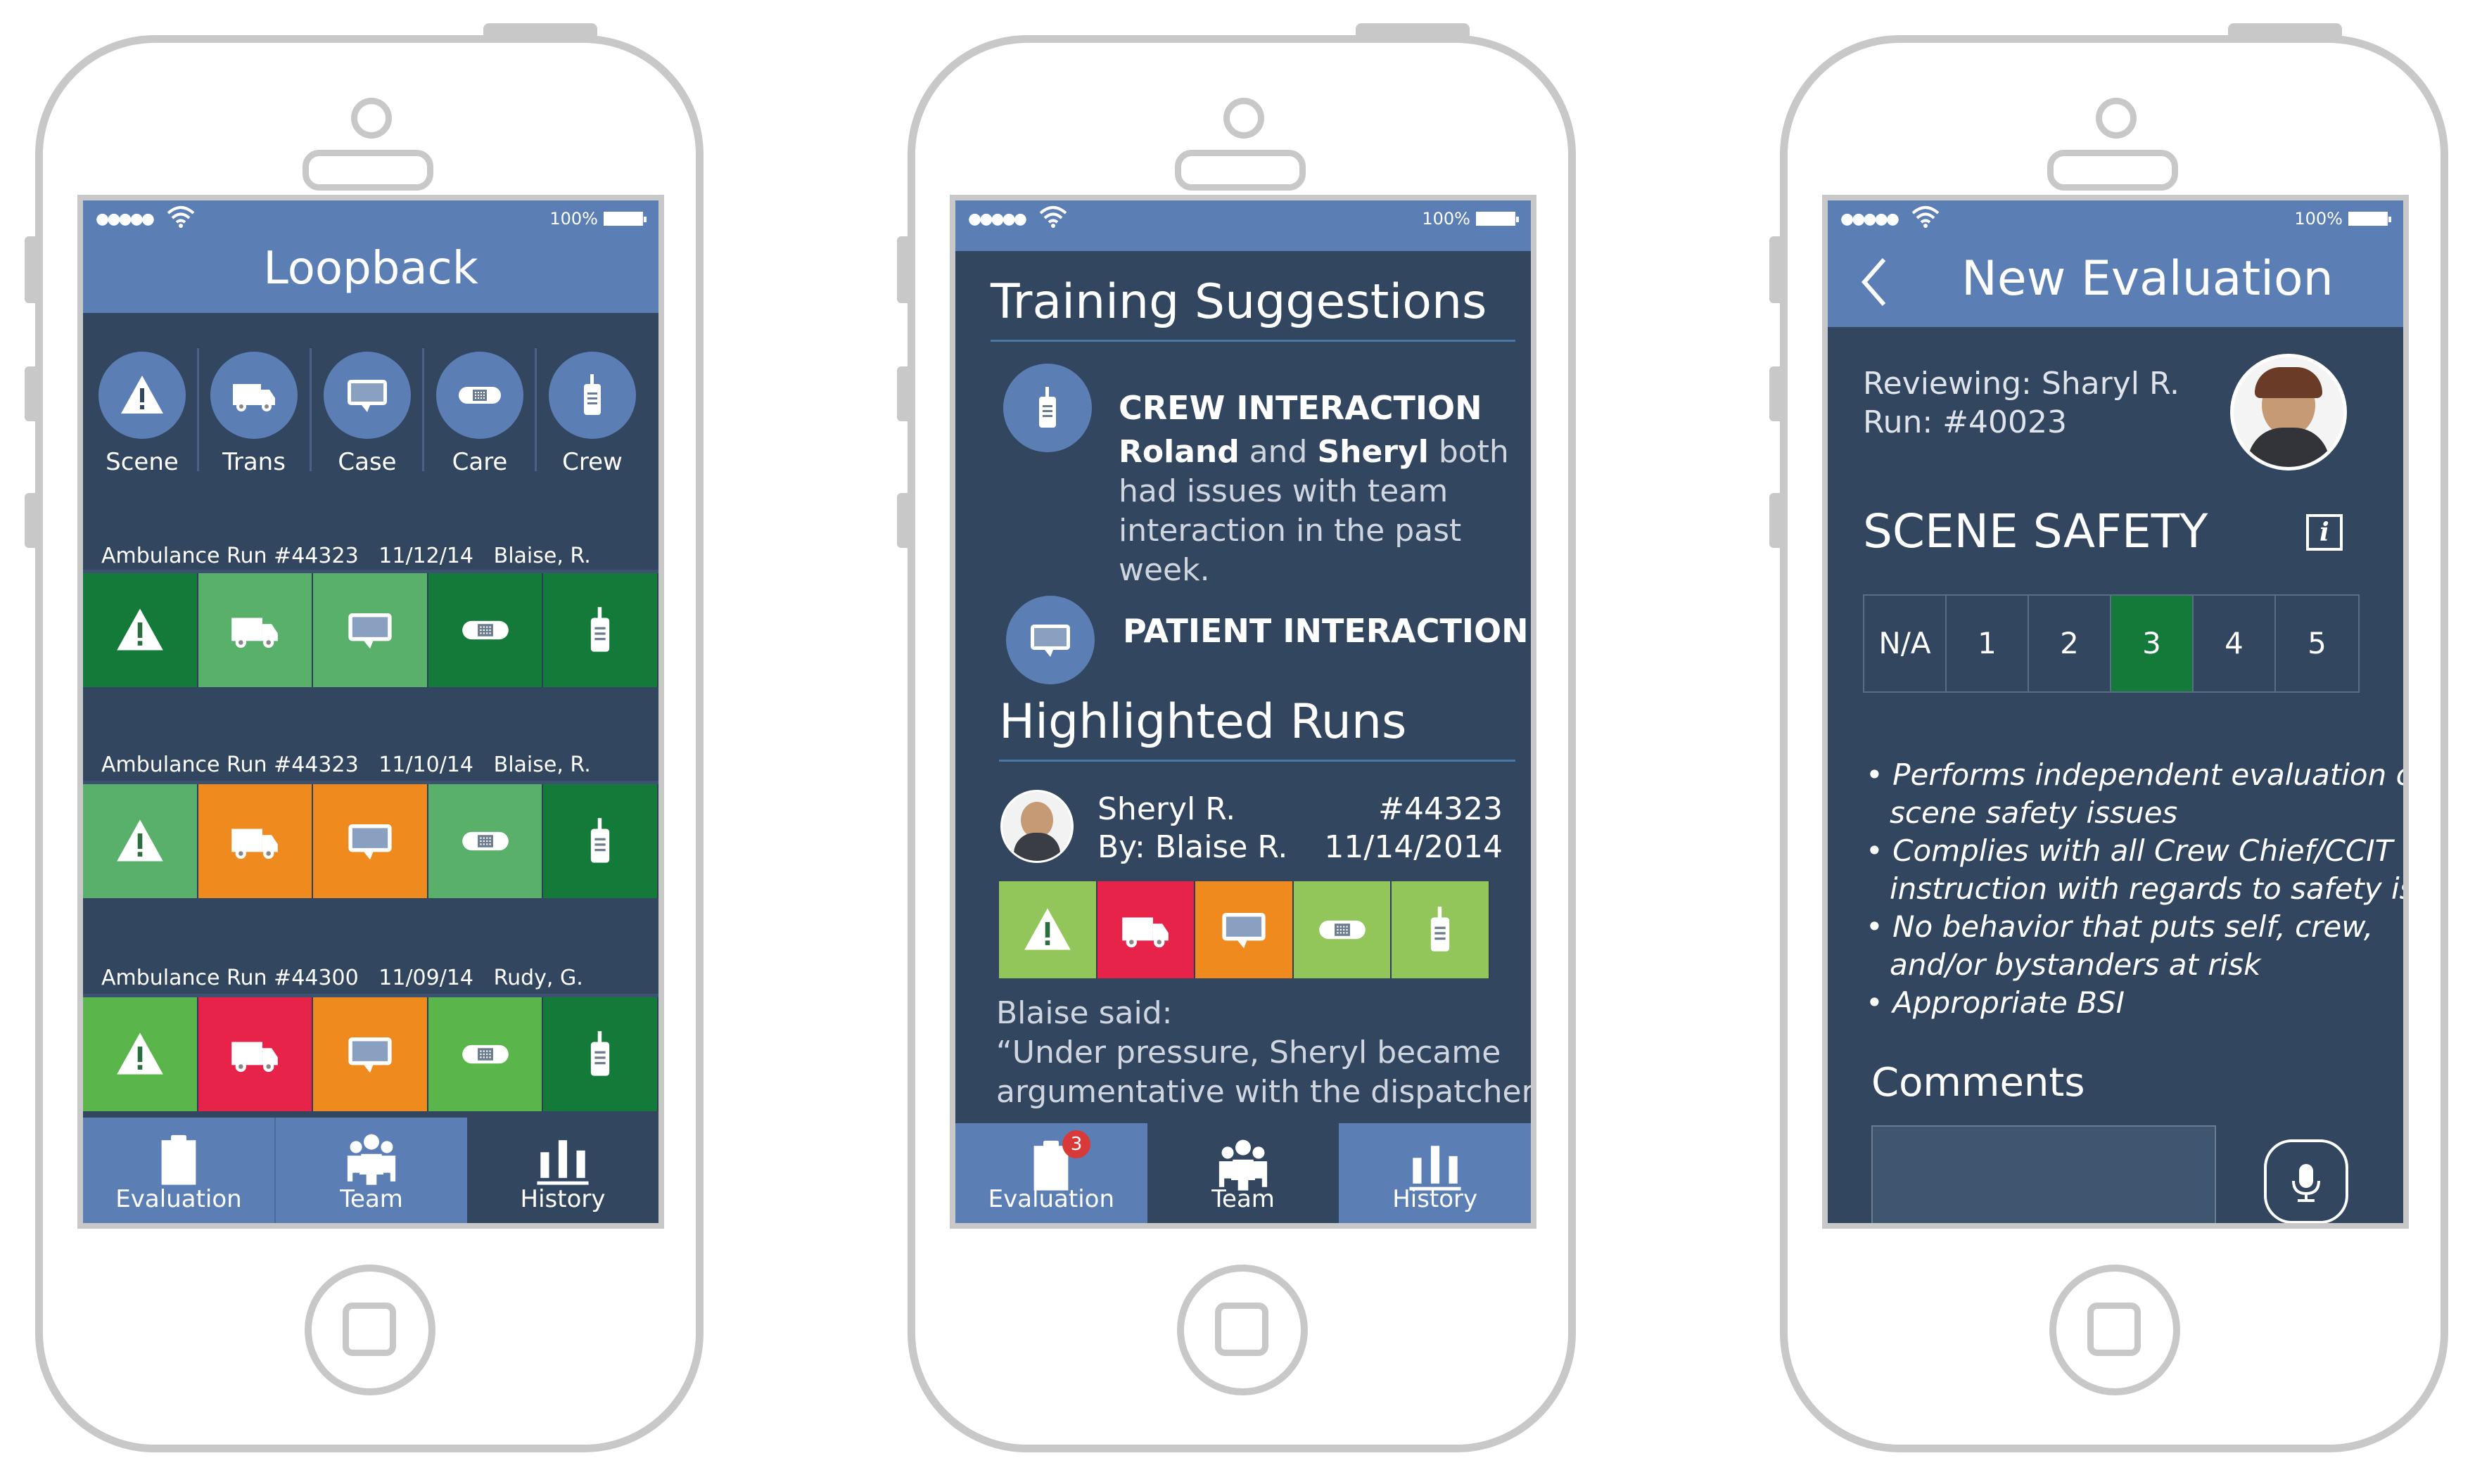 The height and width of the screenshot is (1484, 2482). I want to click on category-trans-button, so click(254, 396).